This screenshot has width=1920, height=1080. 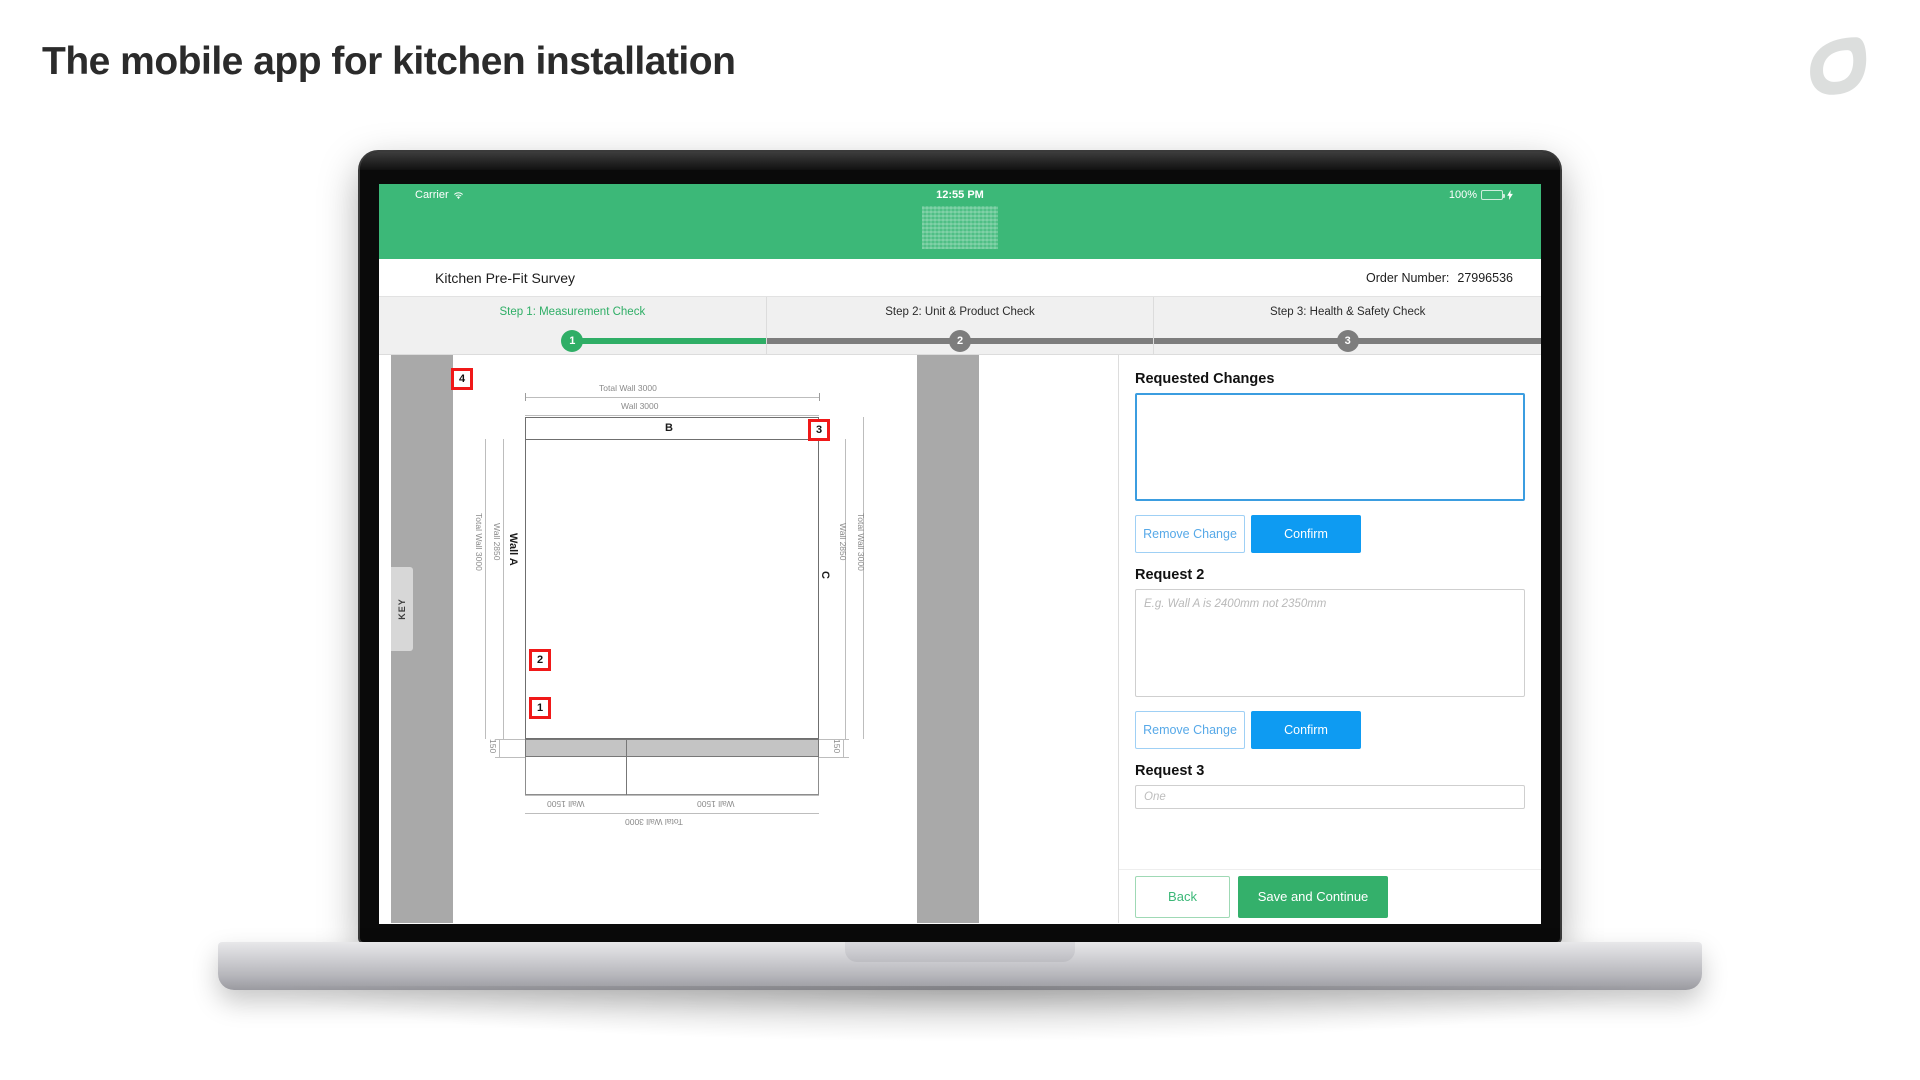 I want to click on back-button: Back, so click(x=1182, y=896).